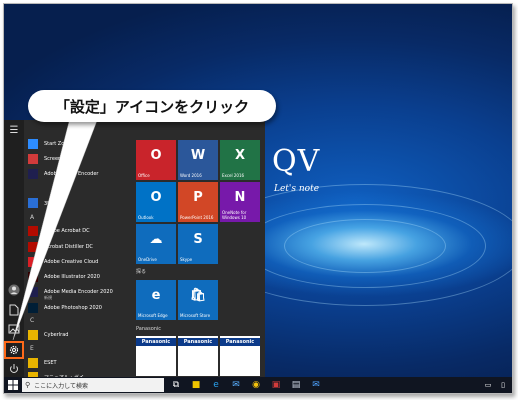 The image size is (518, 400). What do you see at coordinates (152, 106) in the screenshot?
I see `callout-bubble: 「設定」アイコンをクリック` at bounding box center [152, 106].